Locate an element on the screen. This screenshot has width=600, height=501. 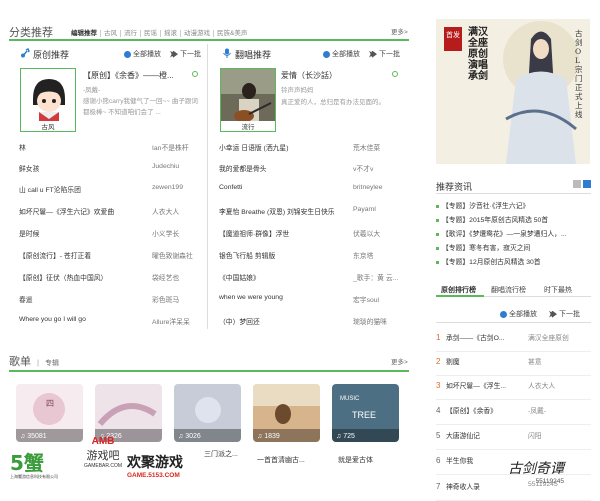
cover-feature-title: 爱情（长沙話） is located at coordinates (333, 75).